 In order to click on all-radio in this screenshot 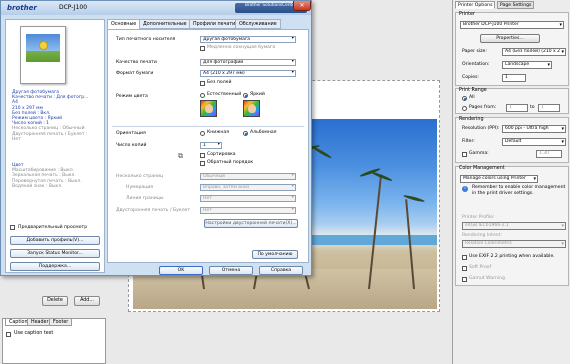, I will do `click(464, 98)`.